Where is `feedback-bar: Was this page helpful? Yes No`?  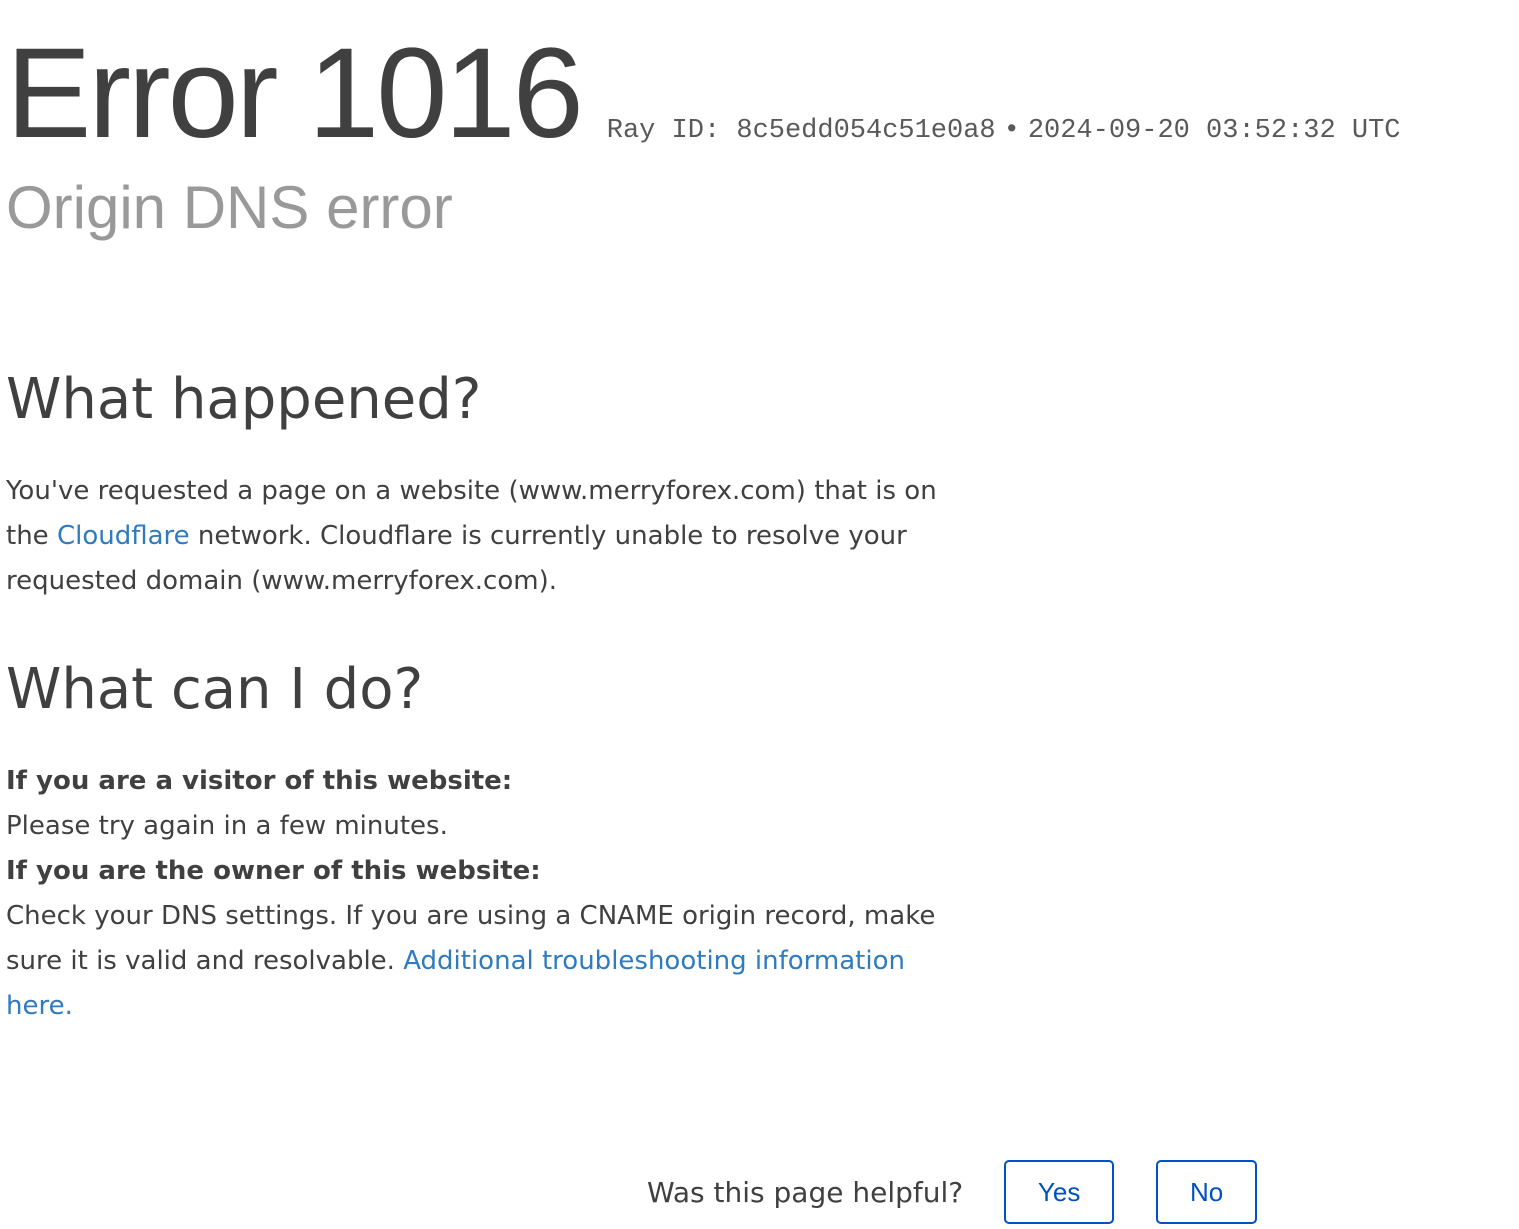 feedback-bar: Was this page helpful? Yes No is located at coordinates (952, 1192).